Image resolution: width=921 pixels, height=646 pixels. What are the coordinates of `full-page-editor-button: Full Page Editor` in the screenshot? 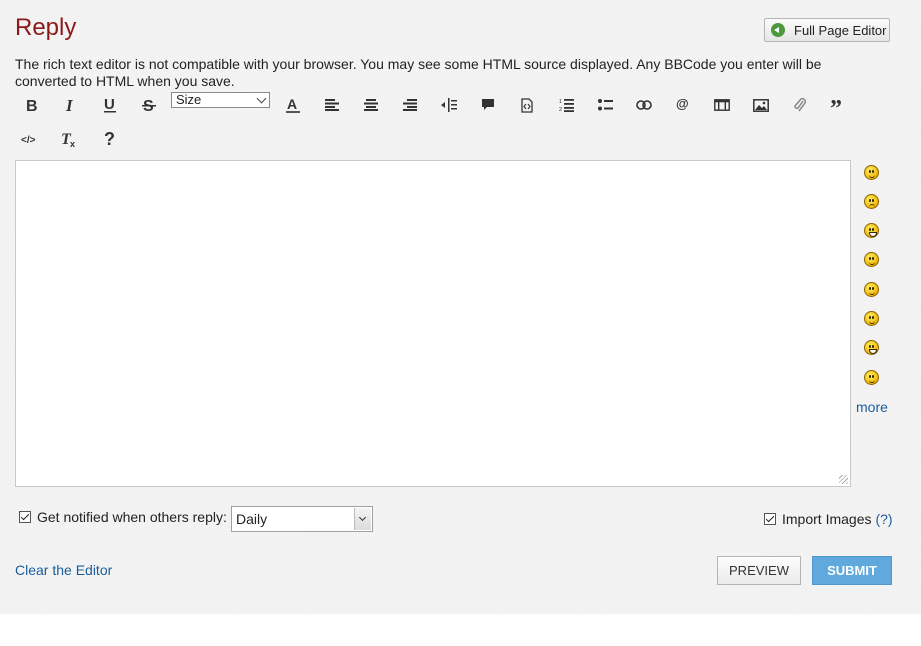 It's located at (827, 30).